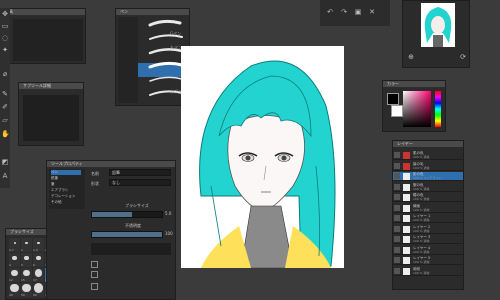 This screenshot has height=300, width=500. Describe the element at coordinates (26, 260) in the screenshot. I see `brush-size-cell: 5` at that location.